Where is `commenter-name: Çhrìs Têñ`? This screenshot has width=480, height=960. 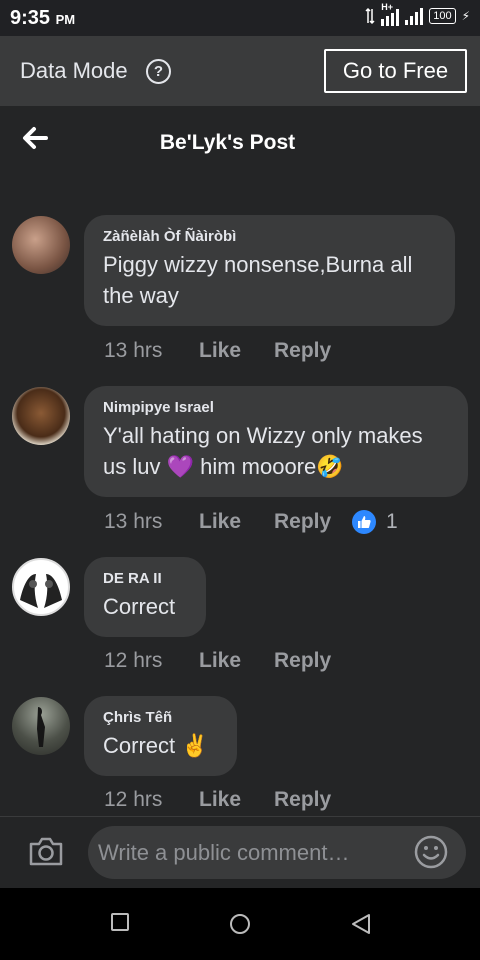 commenter-name: Çhrìs Têñ is located at coordinates (160, 717).